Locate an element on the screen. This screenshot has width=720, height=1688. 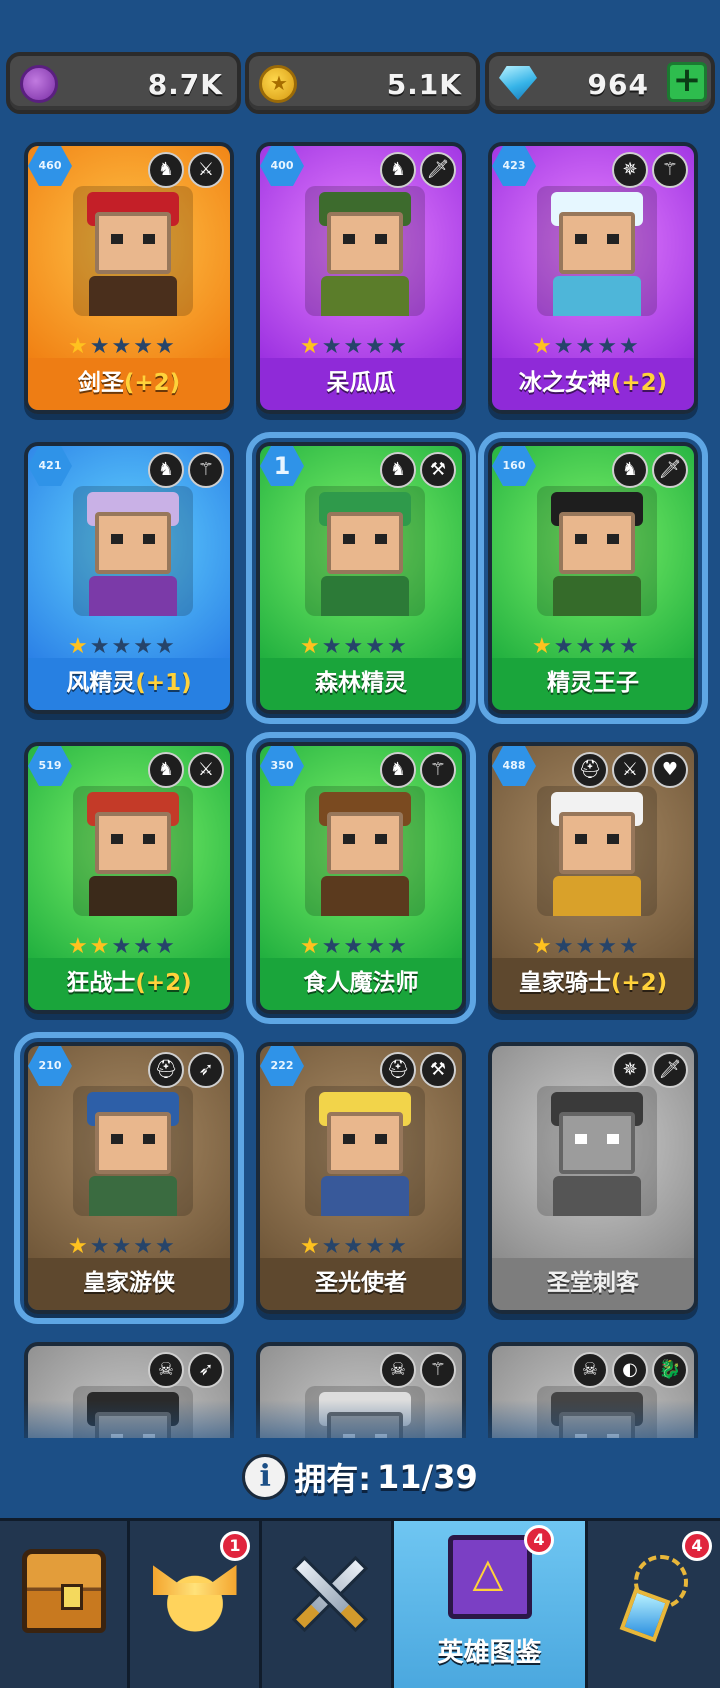
hero-class-icon: ⛑ is located at coordinates (398, 1070).